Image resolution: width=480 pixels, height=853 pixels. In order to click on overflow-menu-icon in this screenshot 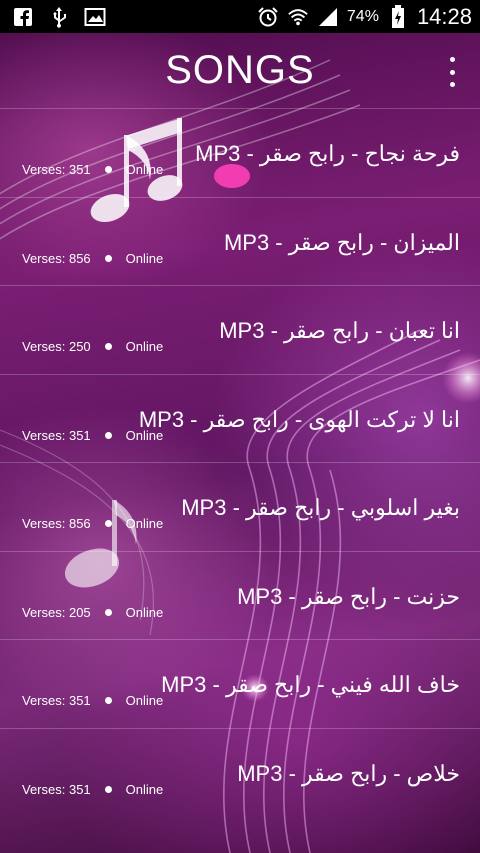, I will do `click(452, 72)`.